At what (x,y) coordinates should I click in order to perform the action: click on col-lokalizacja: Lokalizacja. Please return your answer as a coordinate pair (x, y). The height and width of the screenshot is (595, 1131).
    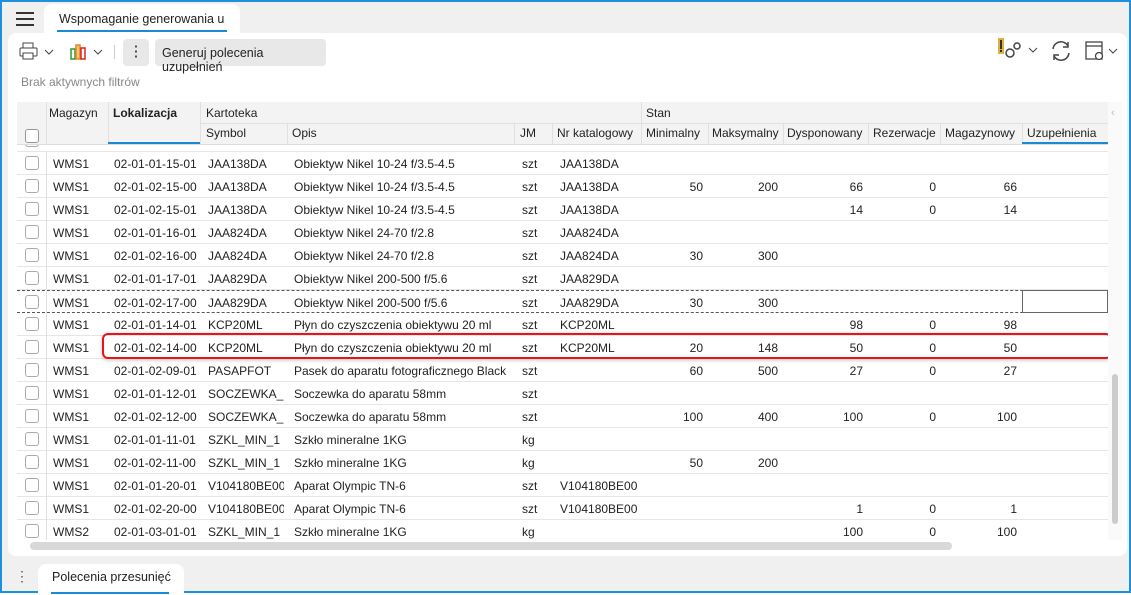
    Looking at the image, I should click on (145, 113).